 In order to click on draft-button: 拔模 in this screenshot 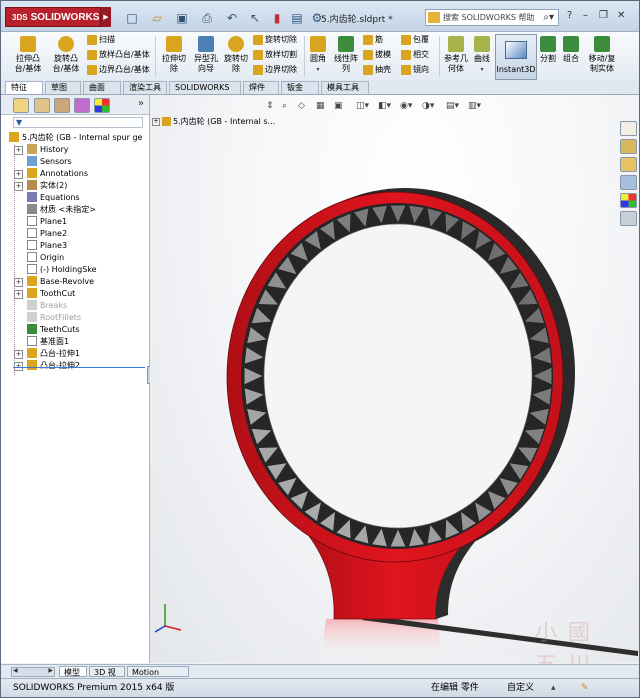, I will do `click(377, 55)`.